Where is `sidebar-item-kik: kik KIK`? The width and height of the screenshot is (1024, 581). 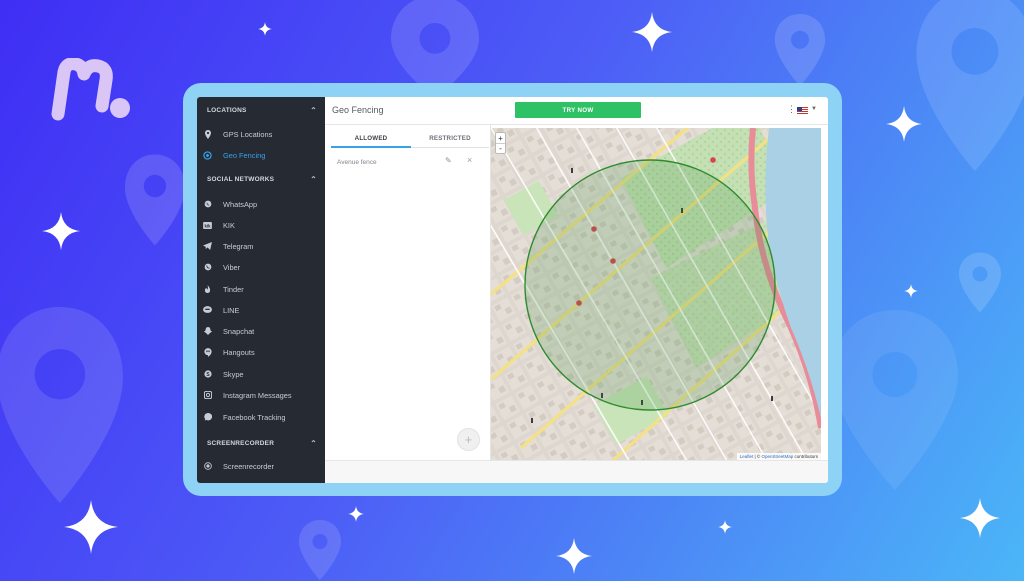 sidebar-item-kik: kik KIK is located at coordinates (262, 225).